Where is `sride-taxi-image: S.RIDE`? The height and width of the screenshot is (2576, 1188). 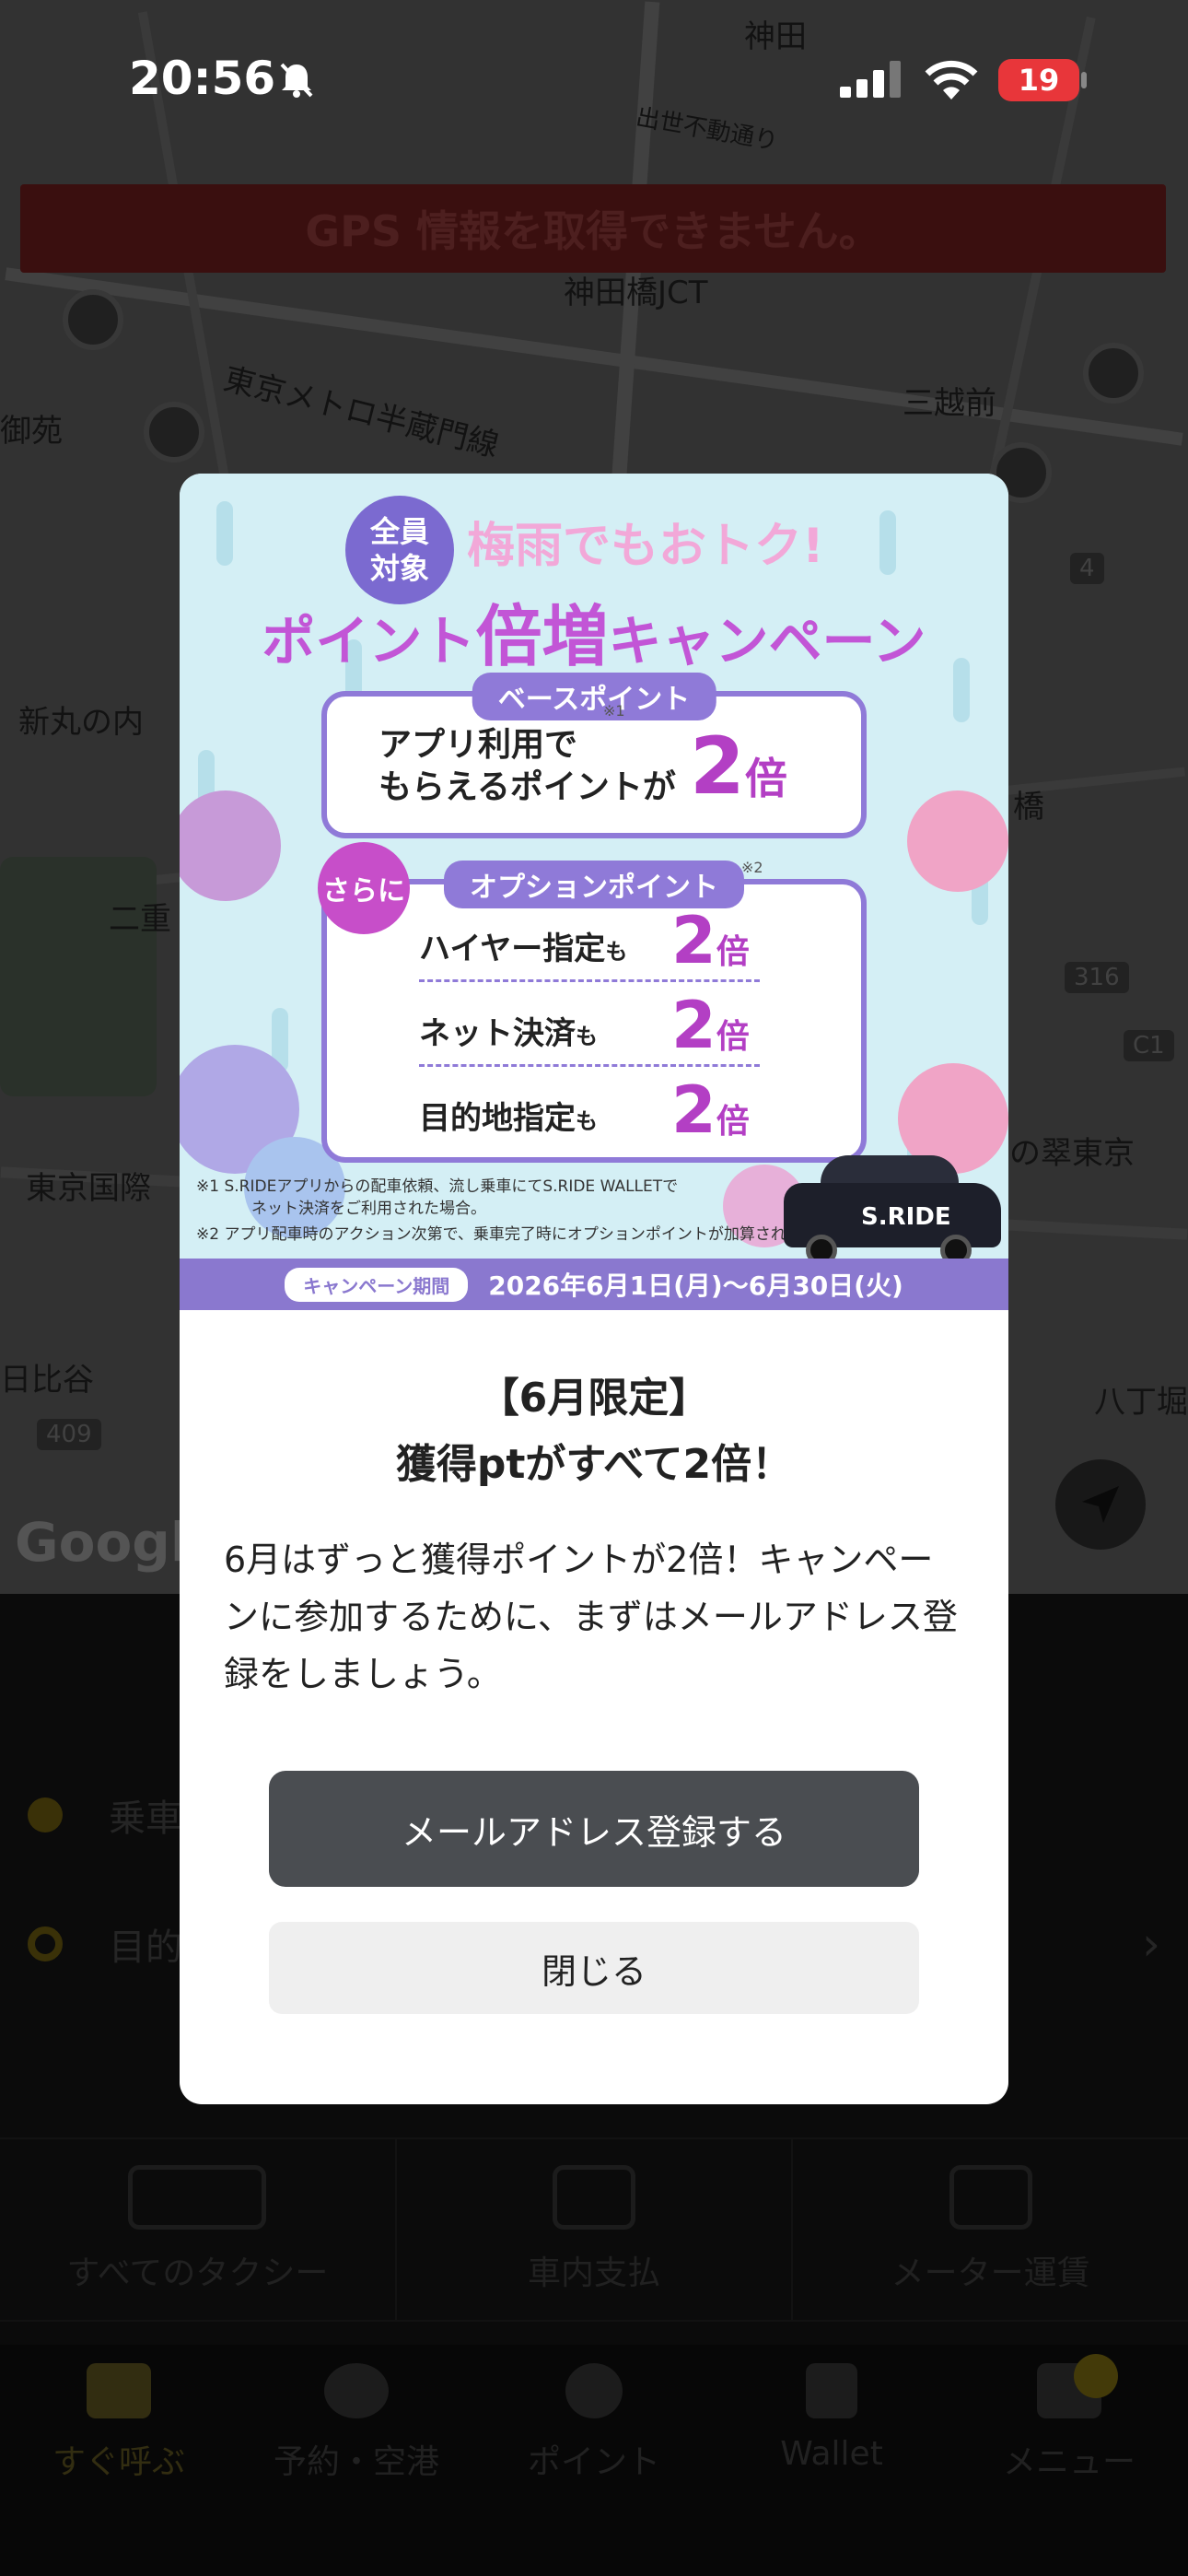 sride-taxi-image: S.RIDE is located at coordinates (892, 1210).